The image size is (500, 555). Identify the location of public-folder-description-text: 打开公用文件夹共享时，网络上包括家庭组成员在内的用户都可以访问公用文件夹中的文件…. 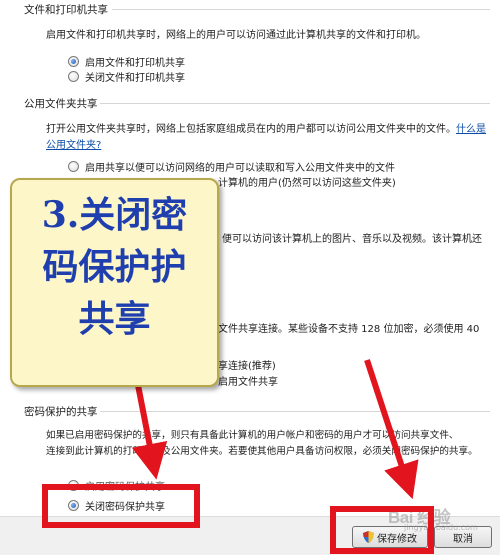
(251, 129).